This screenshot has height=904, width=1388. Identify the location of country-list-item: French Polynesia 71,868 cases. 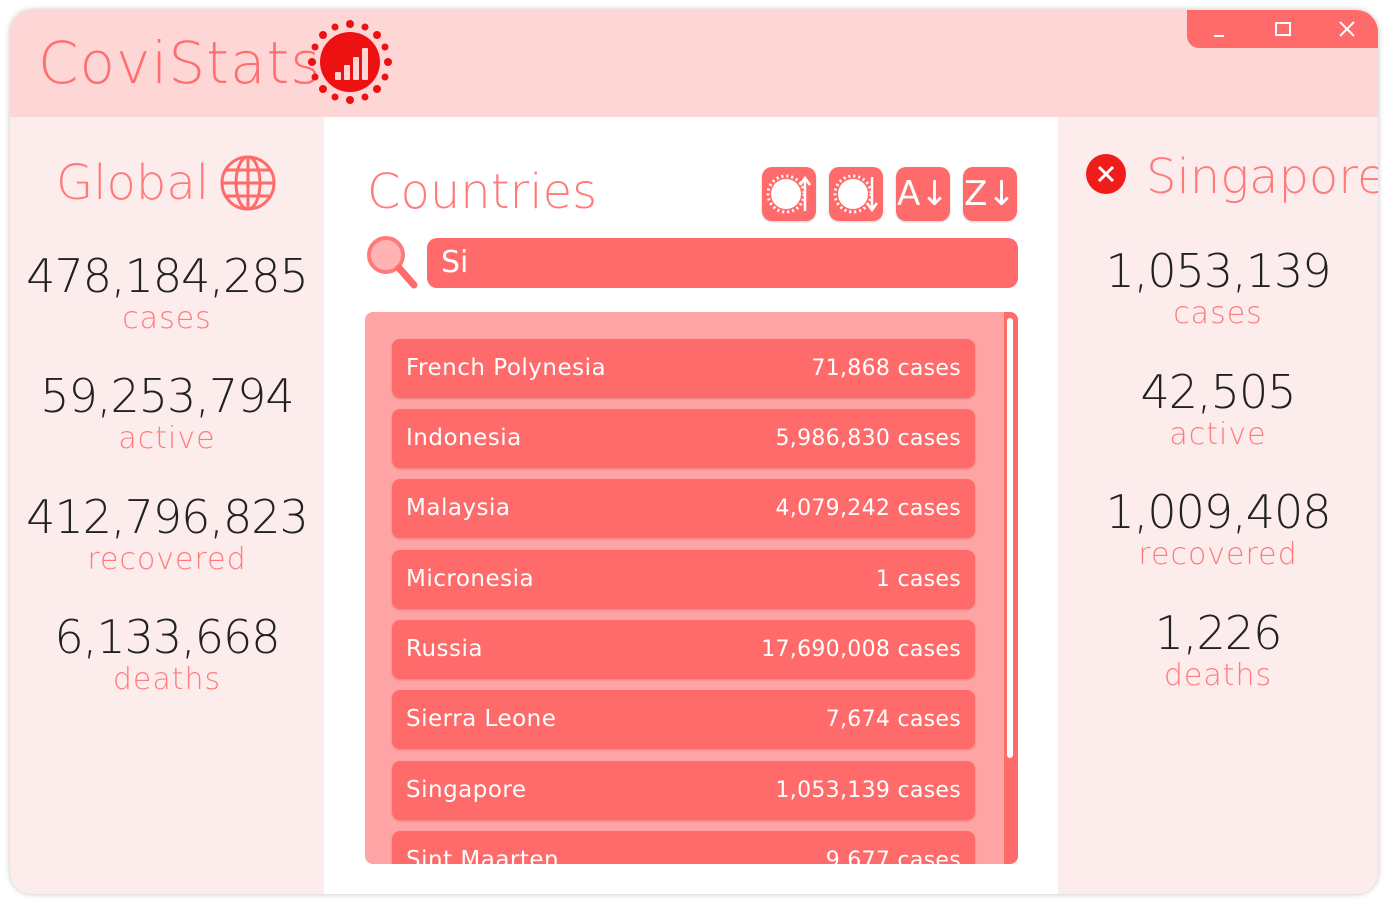
(683, 368).